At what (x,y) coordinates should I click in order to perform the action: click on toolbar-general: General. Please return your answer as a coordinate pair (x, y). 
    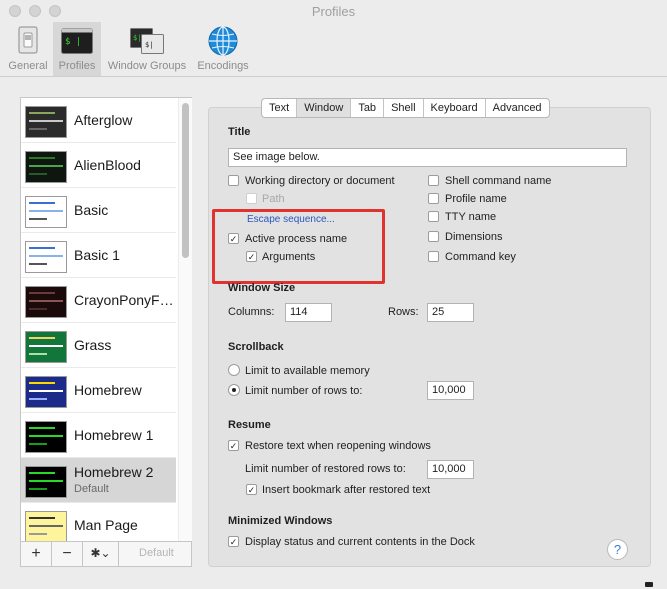
    Looking at the image, I should click on (28, 49).